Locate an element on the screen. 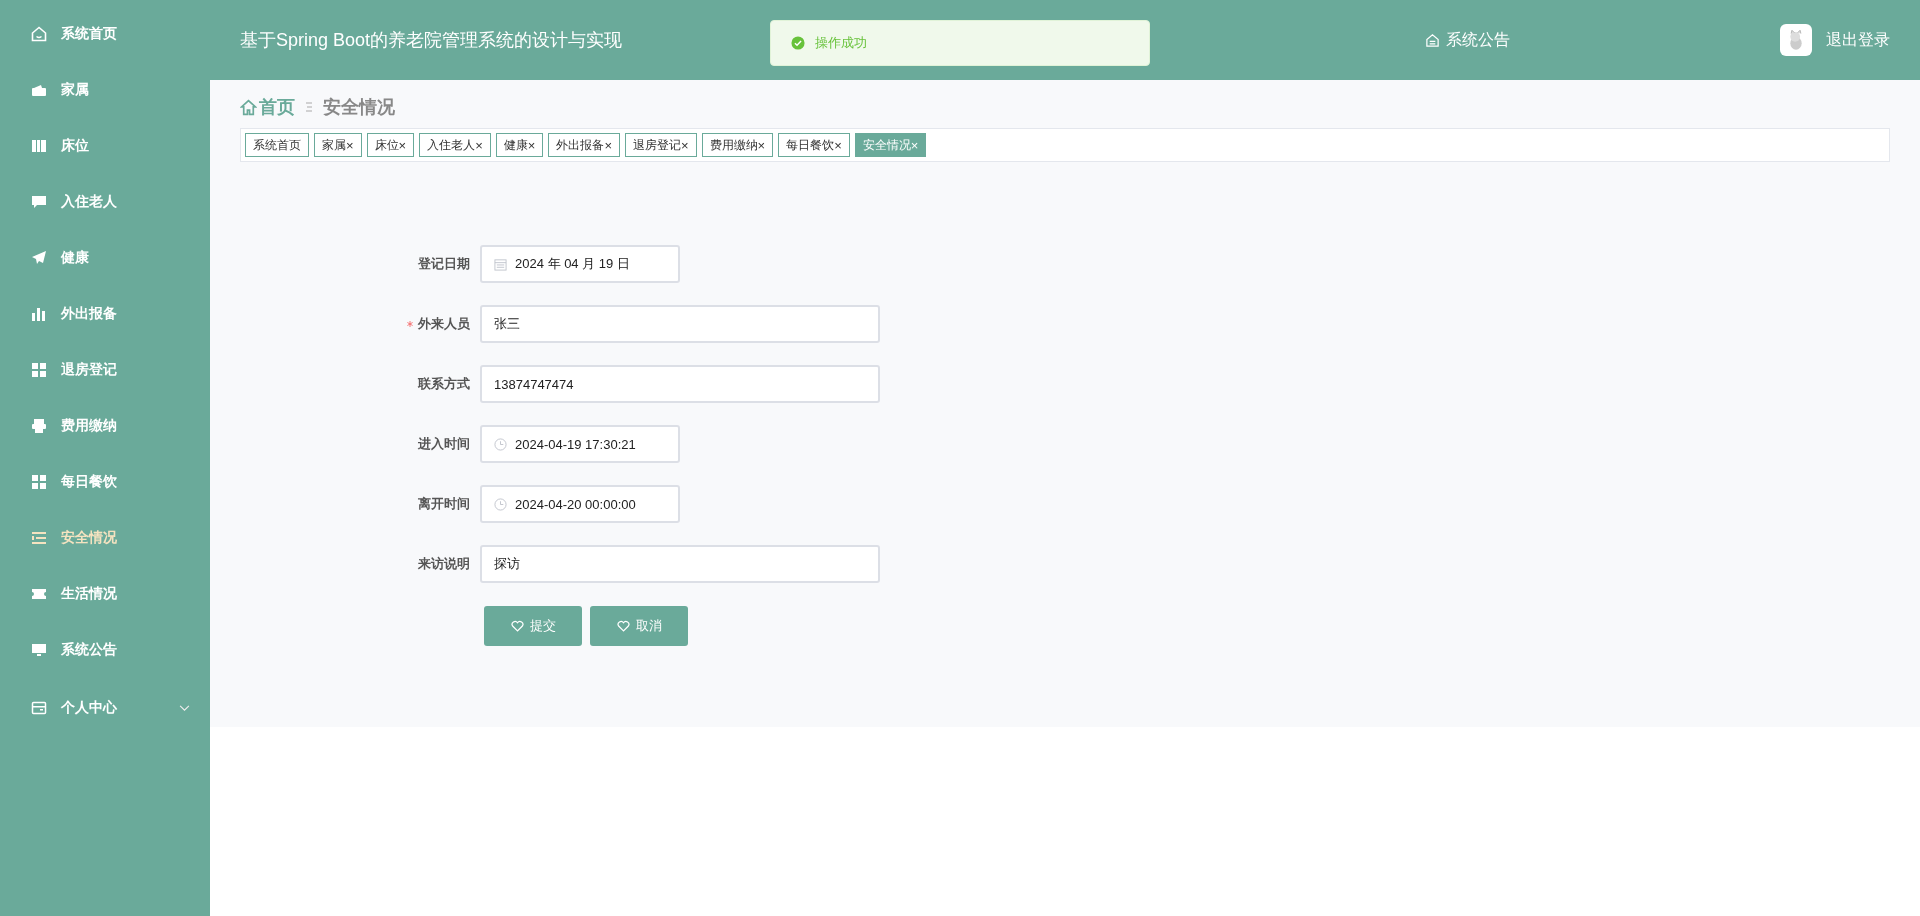  monitor-icon is located at coordinates (39, 650).